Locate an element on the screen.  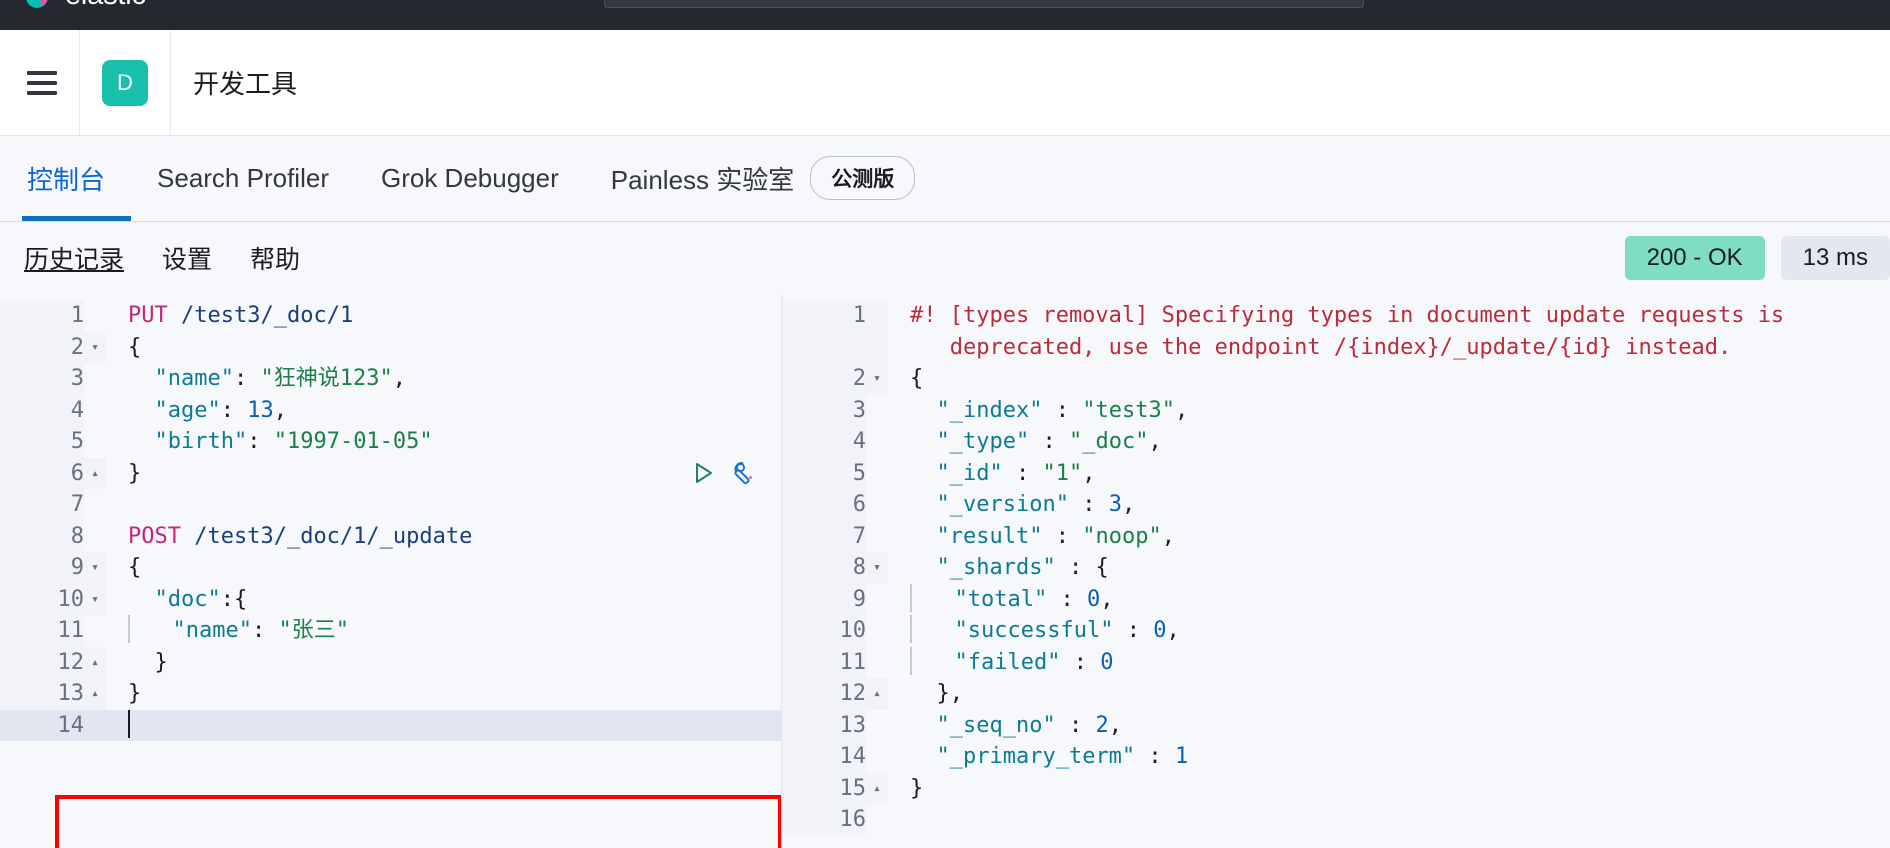
help-circle-icon: ? is located at coordinates (1853, 2).